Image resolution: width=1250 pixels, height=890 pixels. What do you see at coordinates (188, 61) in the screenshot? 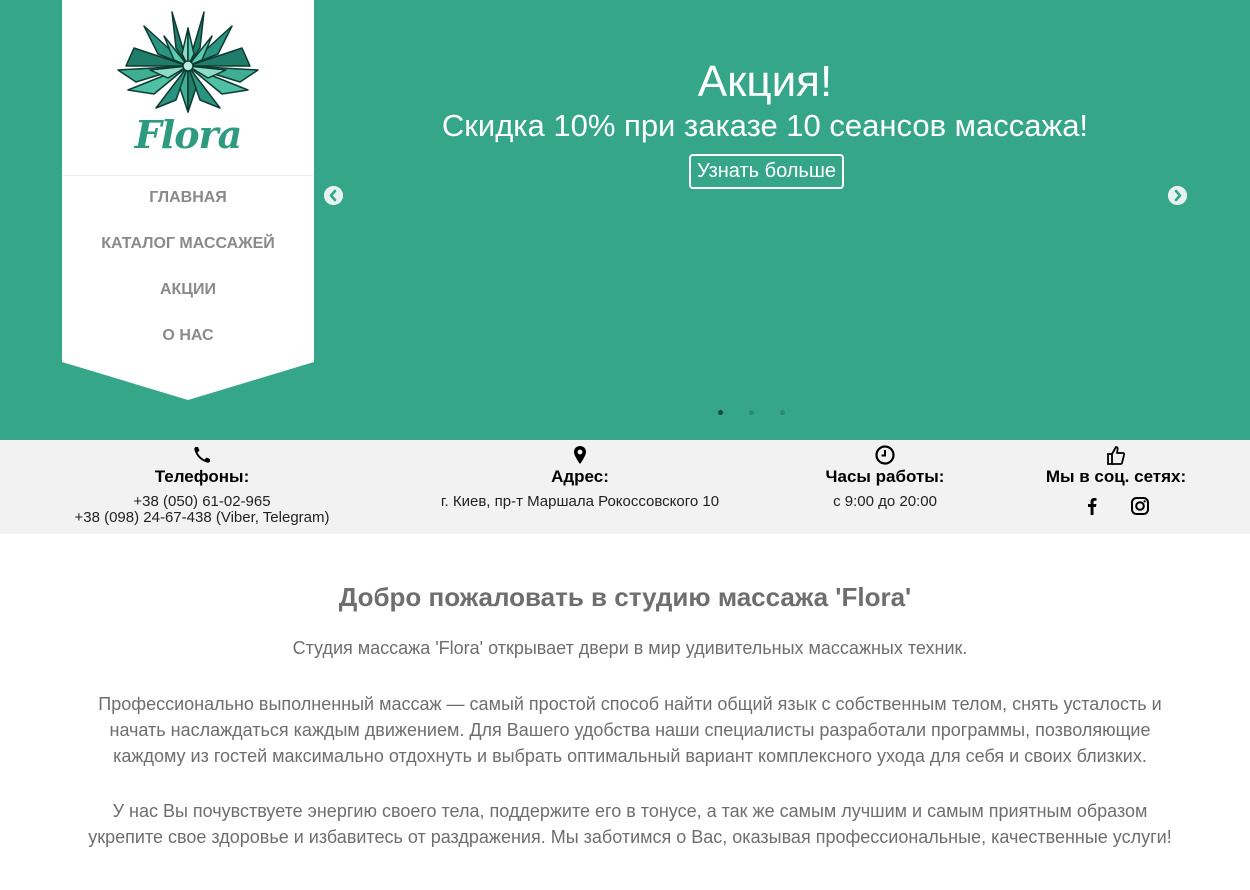
I see `flora-logo-icon` at bounding box center [188, 61].